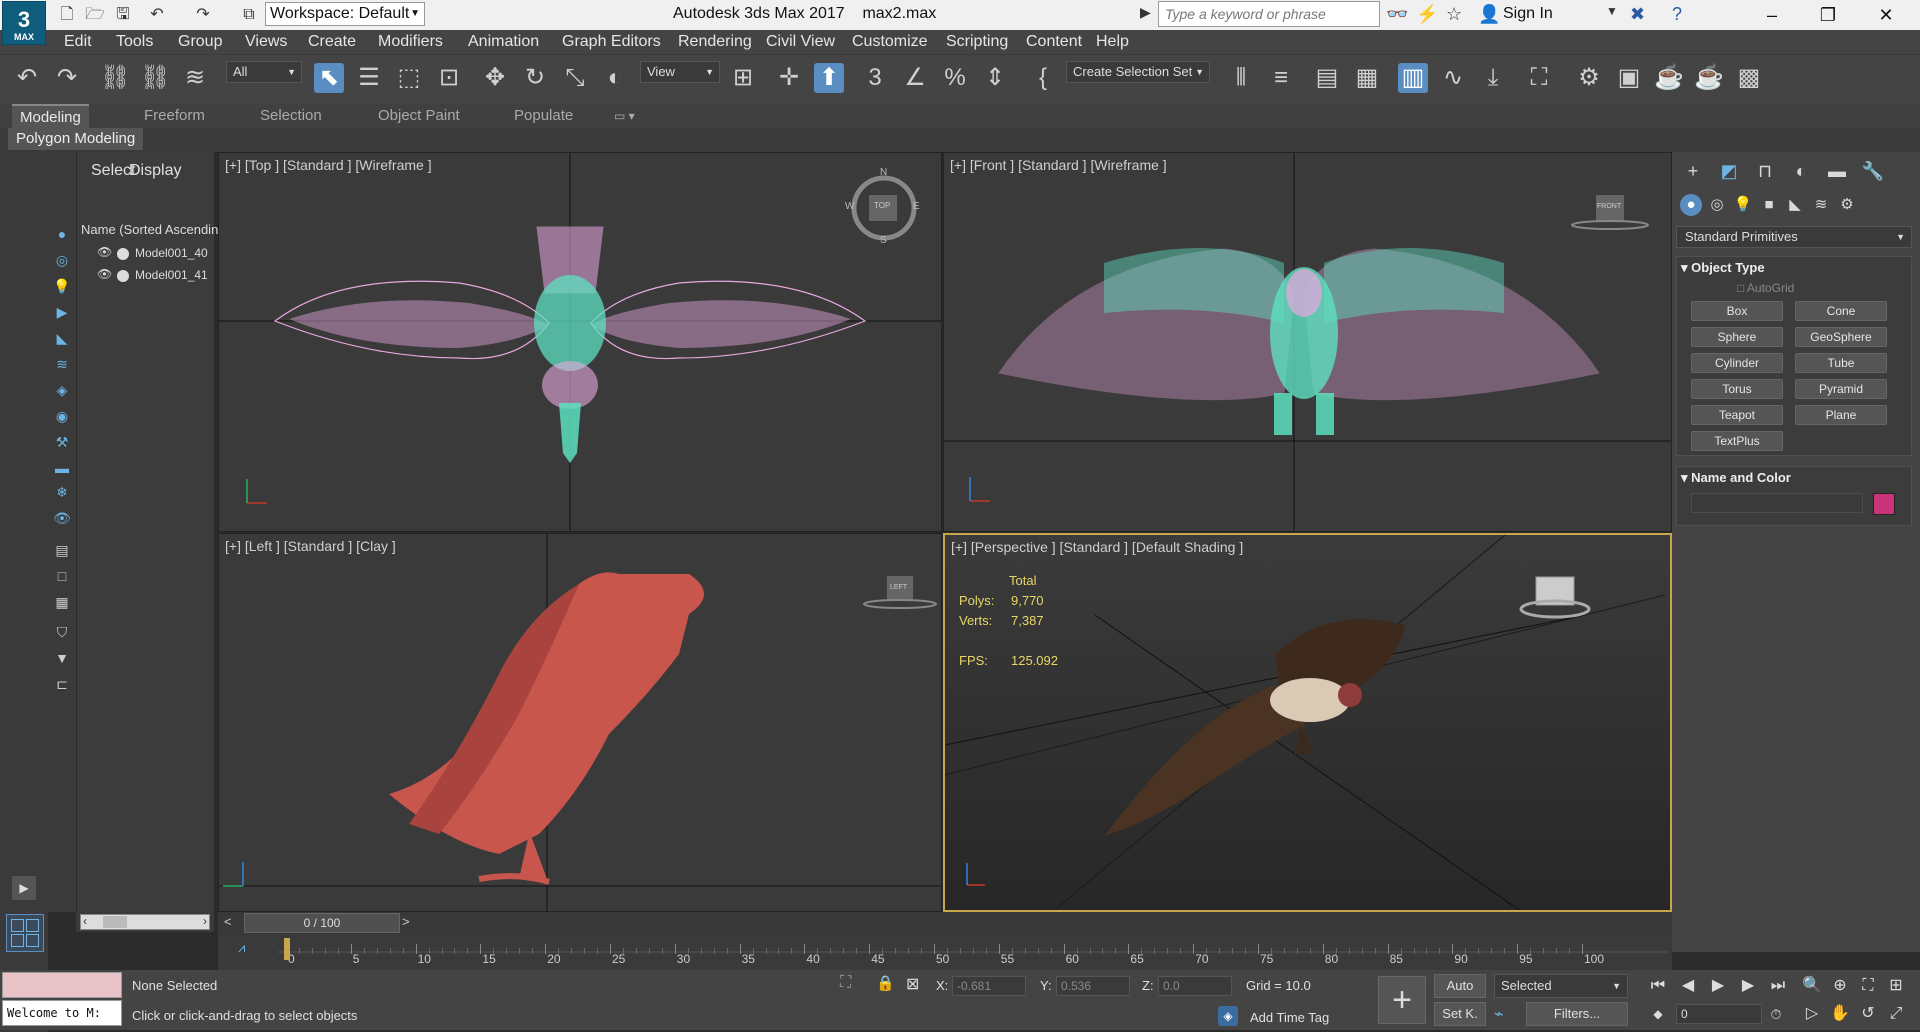 This screenshot has height=1032, width=1920. What do you see at coordinates (1841, 415) in the screenshot?
I see `plane-button: Plane` at bounding box center [1841, 415].